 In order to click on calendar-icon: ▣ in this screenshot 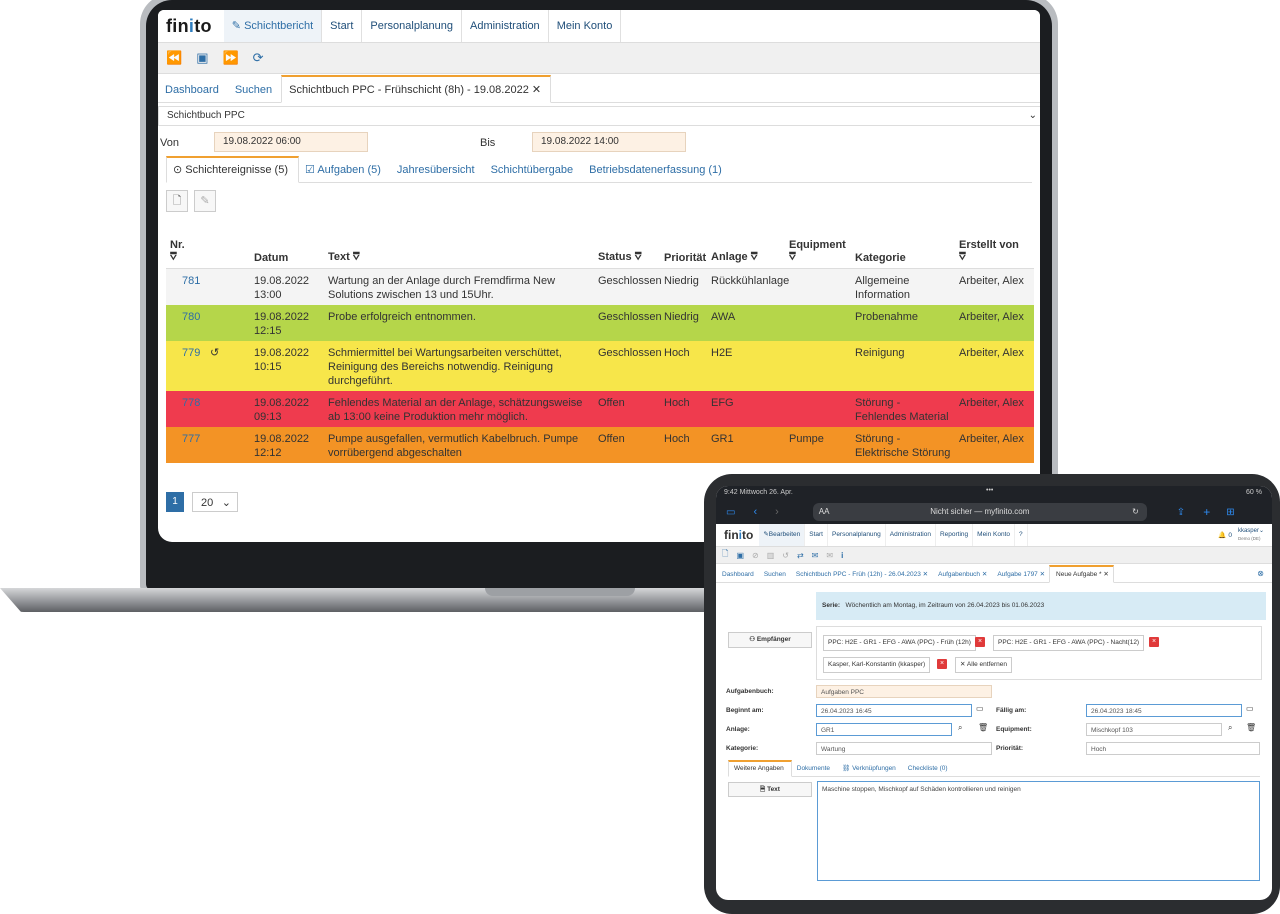, I will do `click(202, 58)`.